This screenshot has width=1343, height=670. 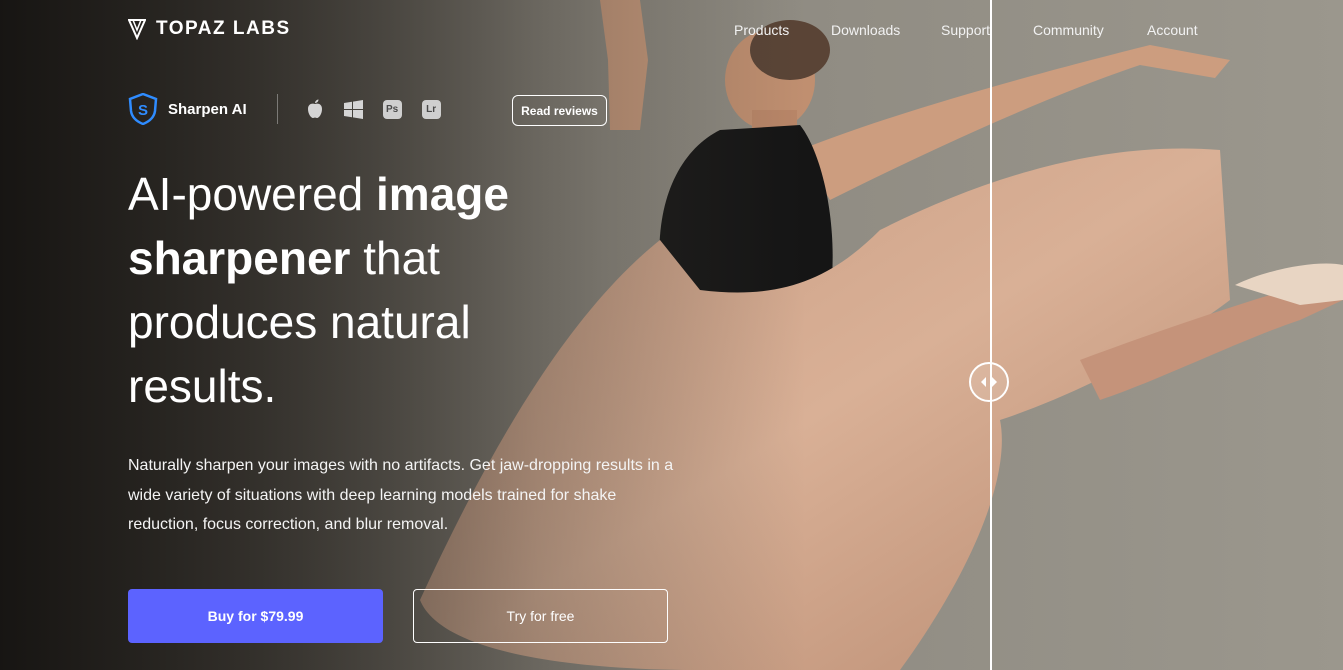 What do you see at coordinates (540, 616) in the screenshot?
I see `try-free-button: Try for free` at bounding box center [540, 616].